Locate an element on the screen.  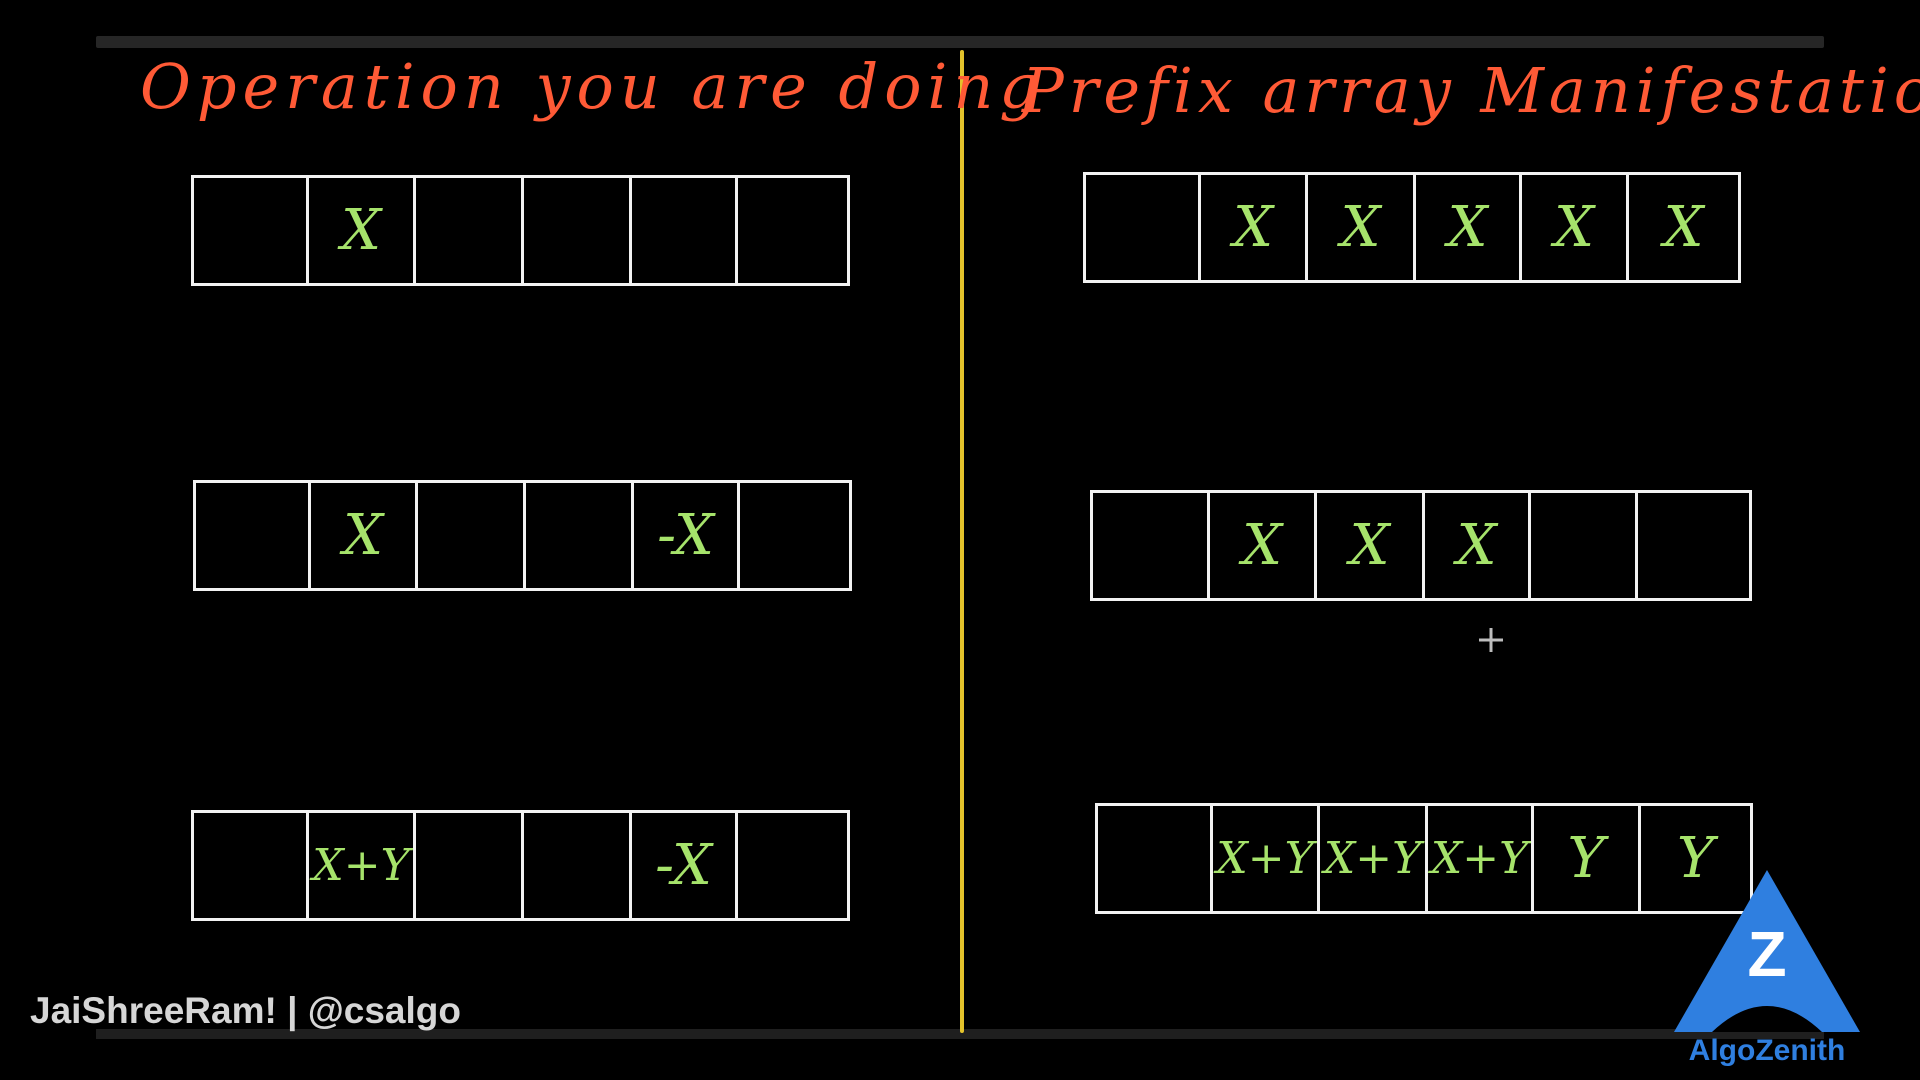
right-array-3: X+Y X+Y X+Y Y Y is located at coordinates (1424, 858).